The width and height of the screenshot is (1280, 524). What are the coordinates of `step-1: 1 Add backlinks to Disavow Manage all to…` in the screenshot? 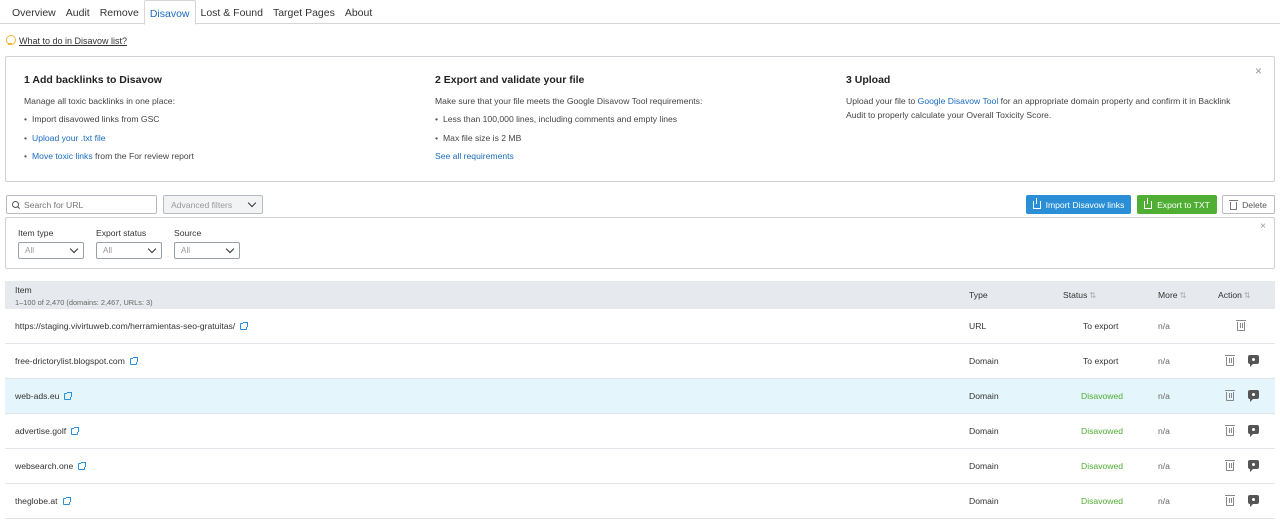 It's located at (214, 121).